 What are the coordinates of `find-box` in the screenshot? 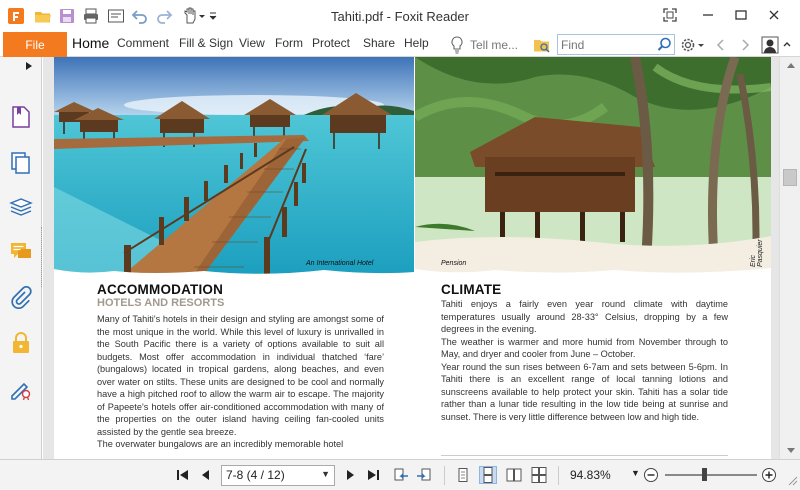 It's located at (616, 44).